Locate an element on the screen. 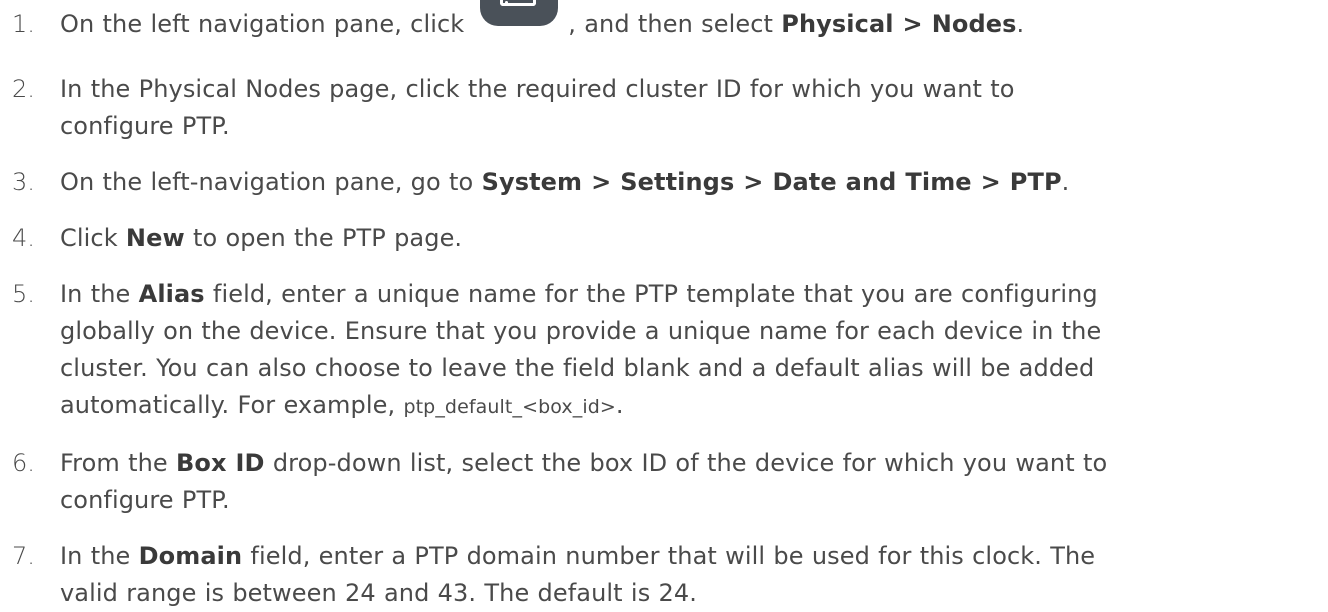 Image resolution: width=1328 pixels, height=612 pixels. ui-label-domain: Domain is located at coordinates (190, 556).